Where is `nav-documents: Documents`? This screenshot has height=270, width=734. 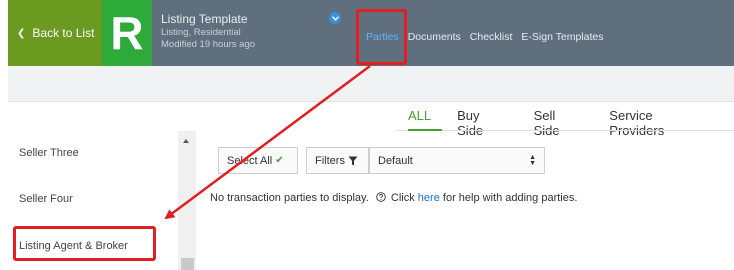 nav-documents: Documents is located at coordinates (434, 37).